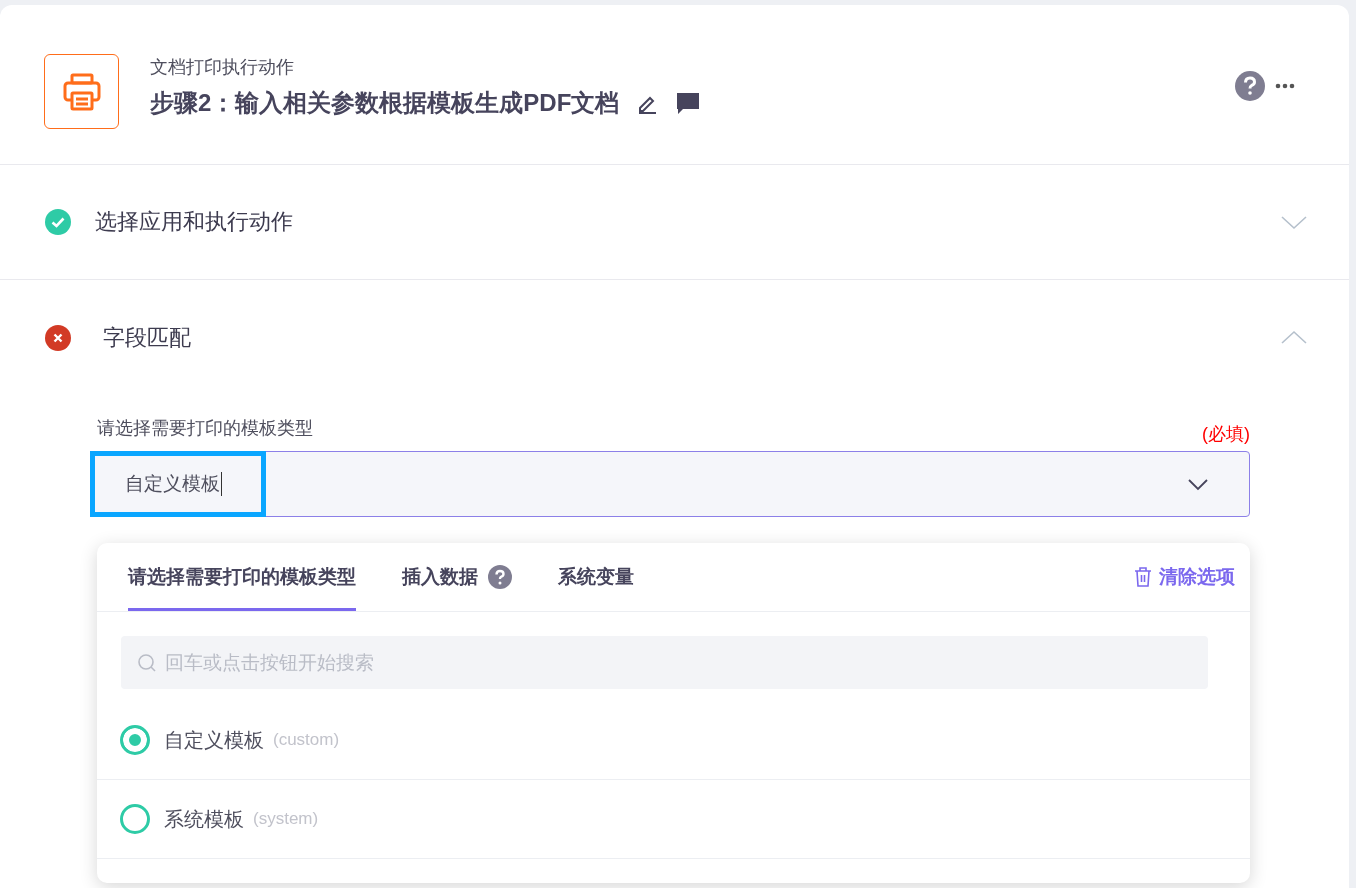  What do you see at coordinates (147, 337) in the screenshot?
I see `section-title: 字段匹配` at bounding box center [147, 337].